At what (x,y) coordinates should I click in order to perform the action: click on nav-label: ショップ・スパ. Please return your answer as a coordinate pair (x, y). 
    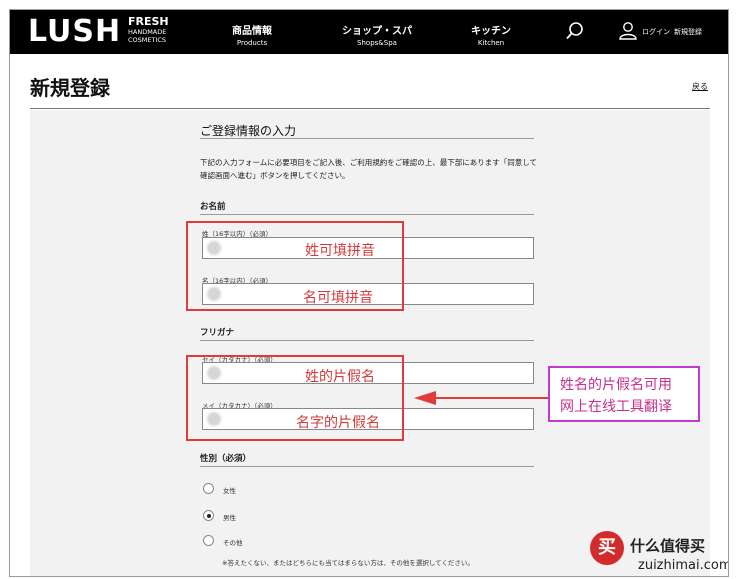
    Looking at the image, I should click on (377, 31).